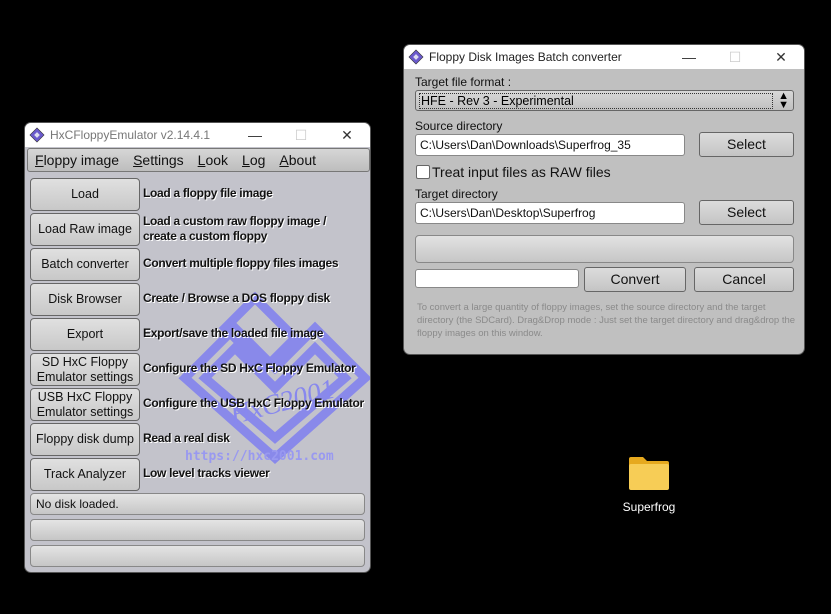  Describe the element at coordinates (744, 279) in the screenshot. I see `cancel-button: Cancel` at that location.